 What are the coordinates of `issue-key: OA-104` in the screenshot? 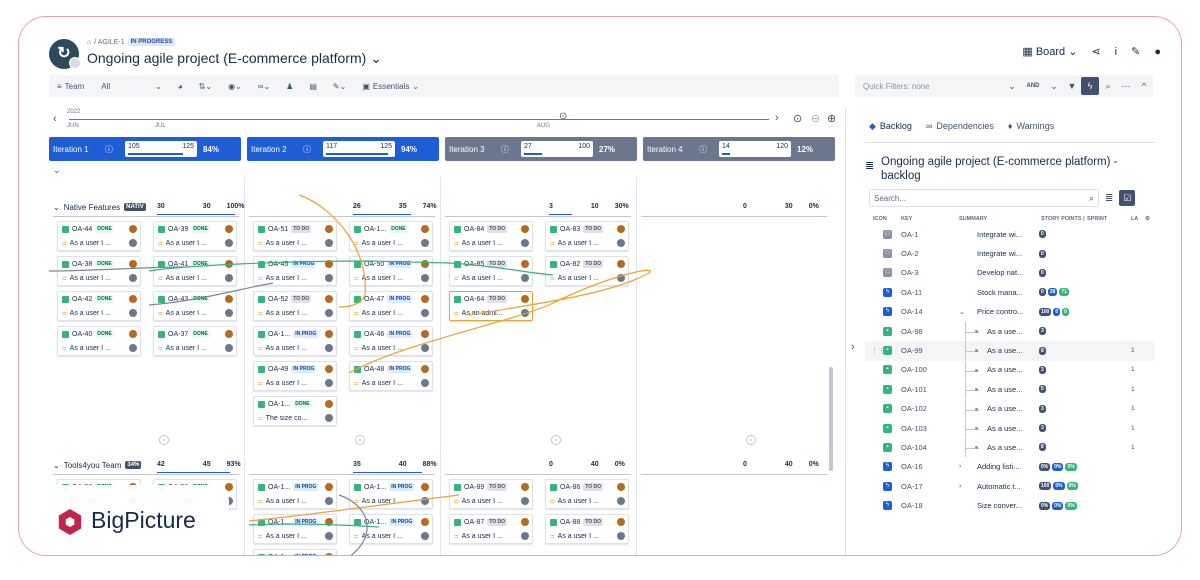 It's located at (914, 447).